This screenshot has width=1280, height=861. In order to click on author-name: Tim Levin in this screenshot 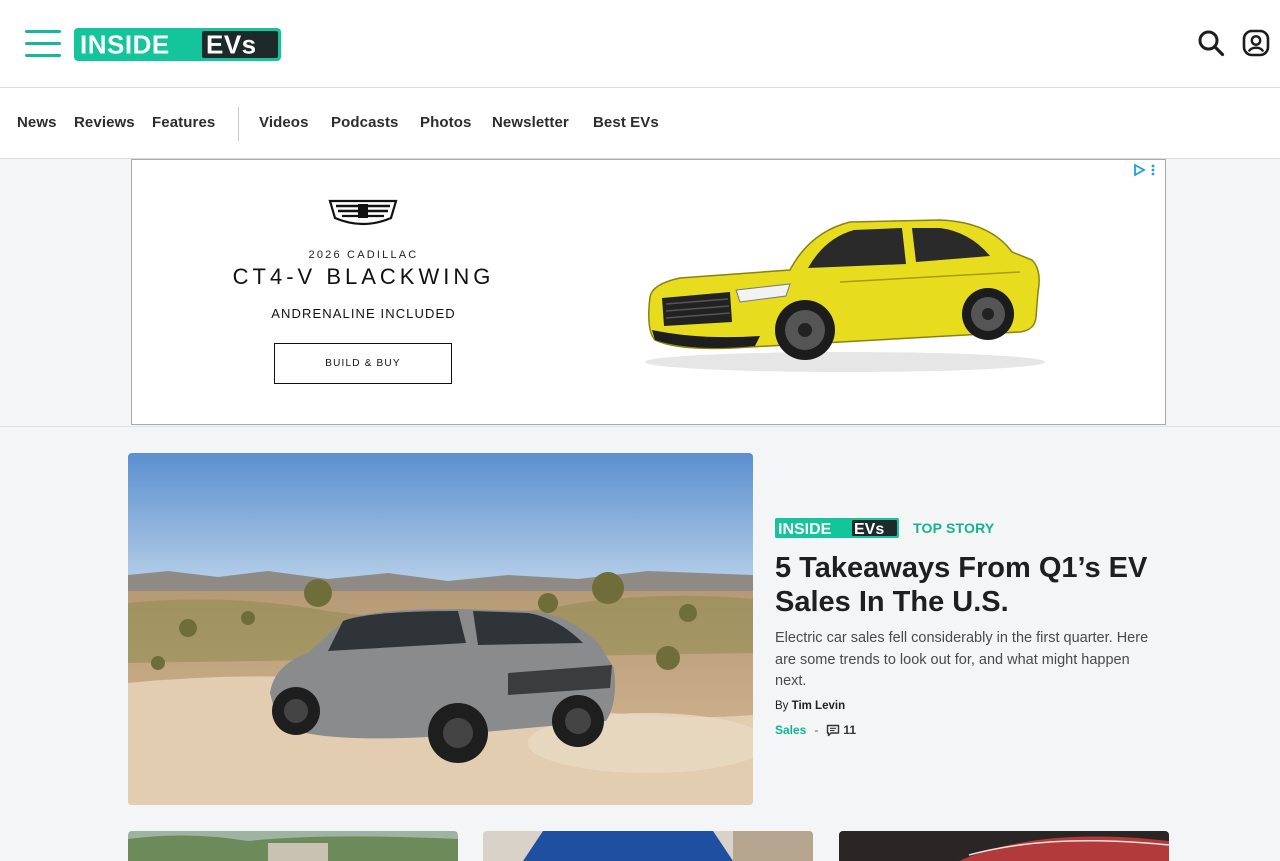, I will do `click(818, 706)`.